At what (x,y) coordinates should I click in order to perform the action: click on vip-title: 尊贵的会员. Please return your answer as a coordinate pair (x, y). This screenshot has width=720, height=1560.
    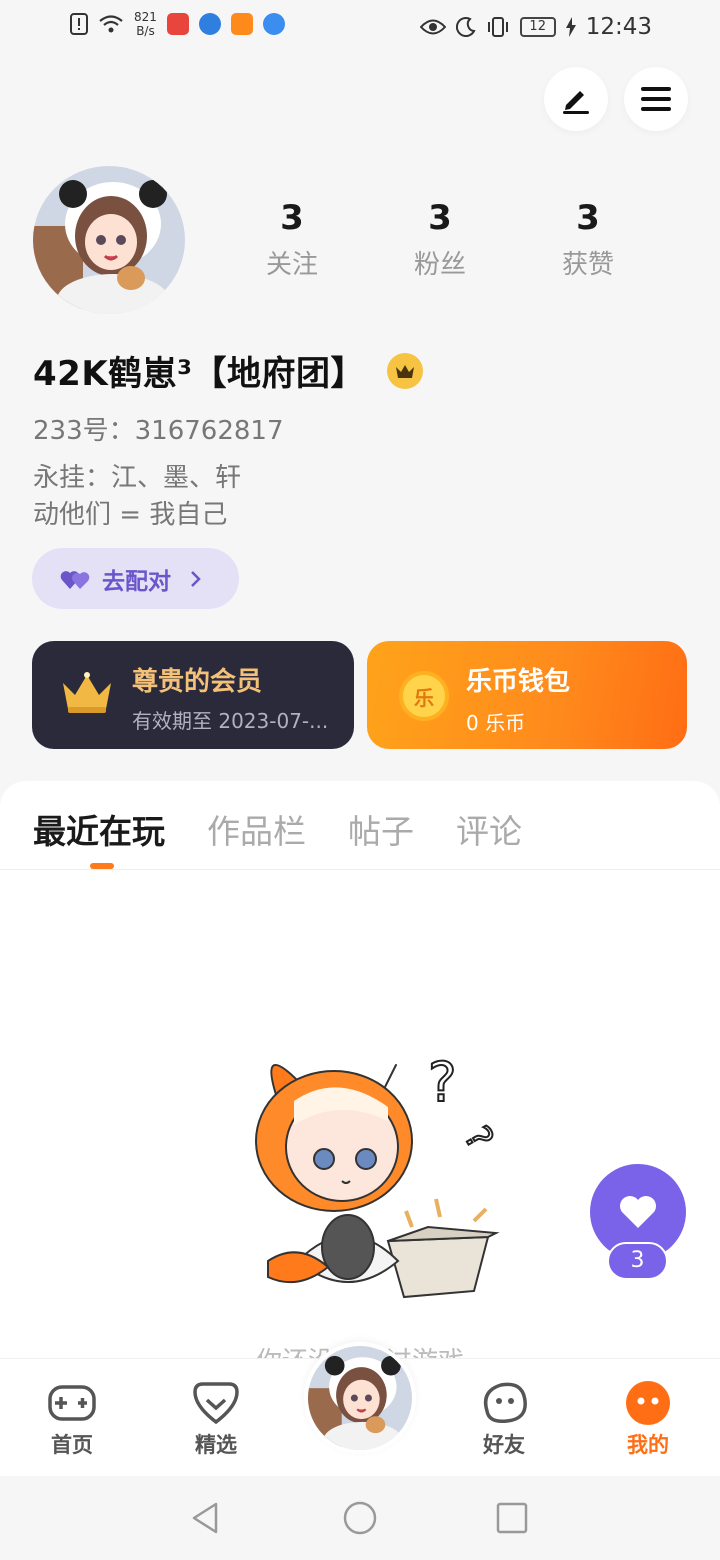
    Looking at the image, I should click on (197, 682).